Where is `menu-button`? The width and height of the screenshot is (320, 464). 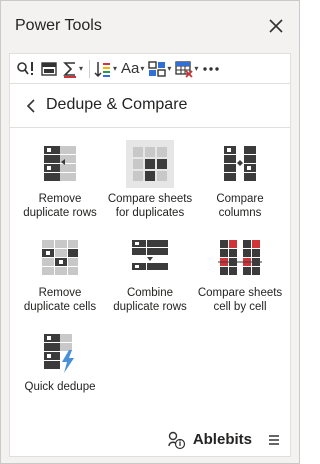 menu-button is located at coordinates (274, 442).